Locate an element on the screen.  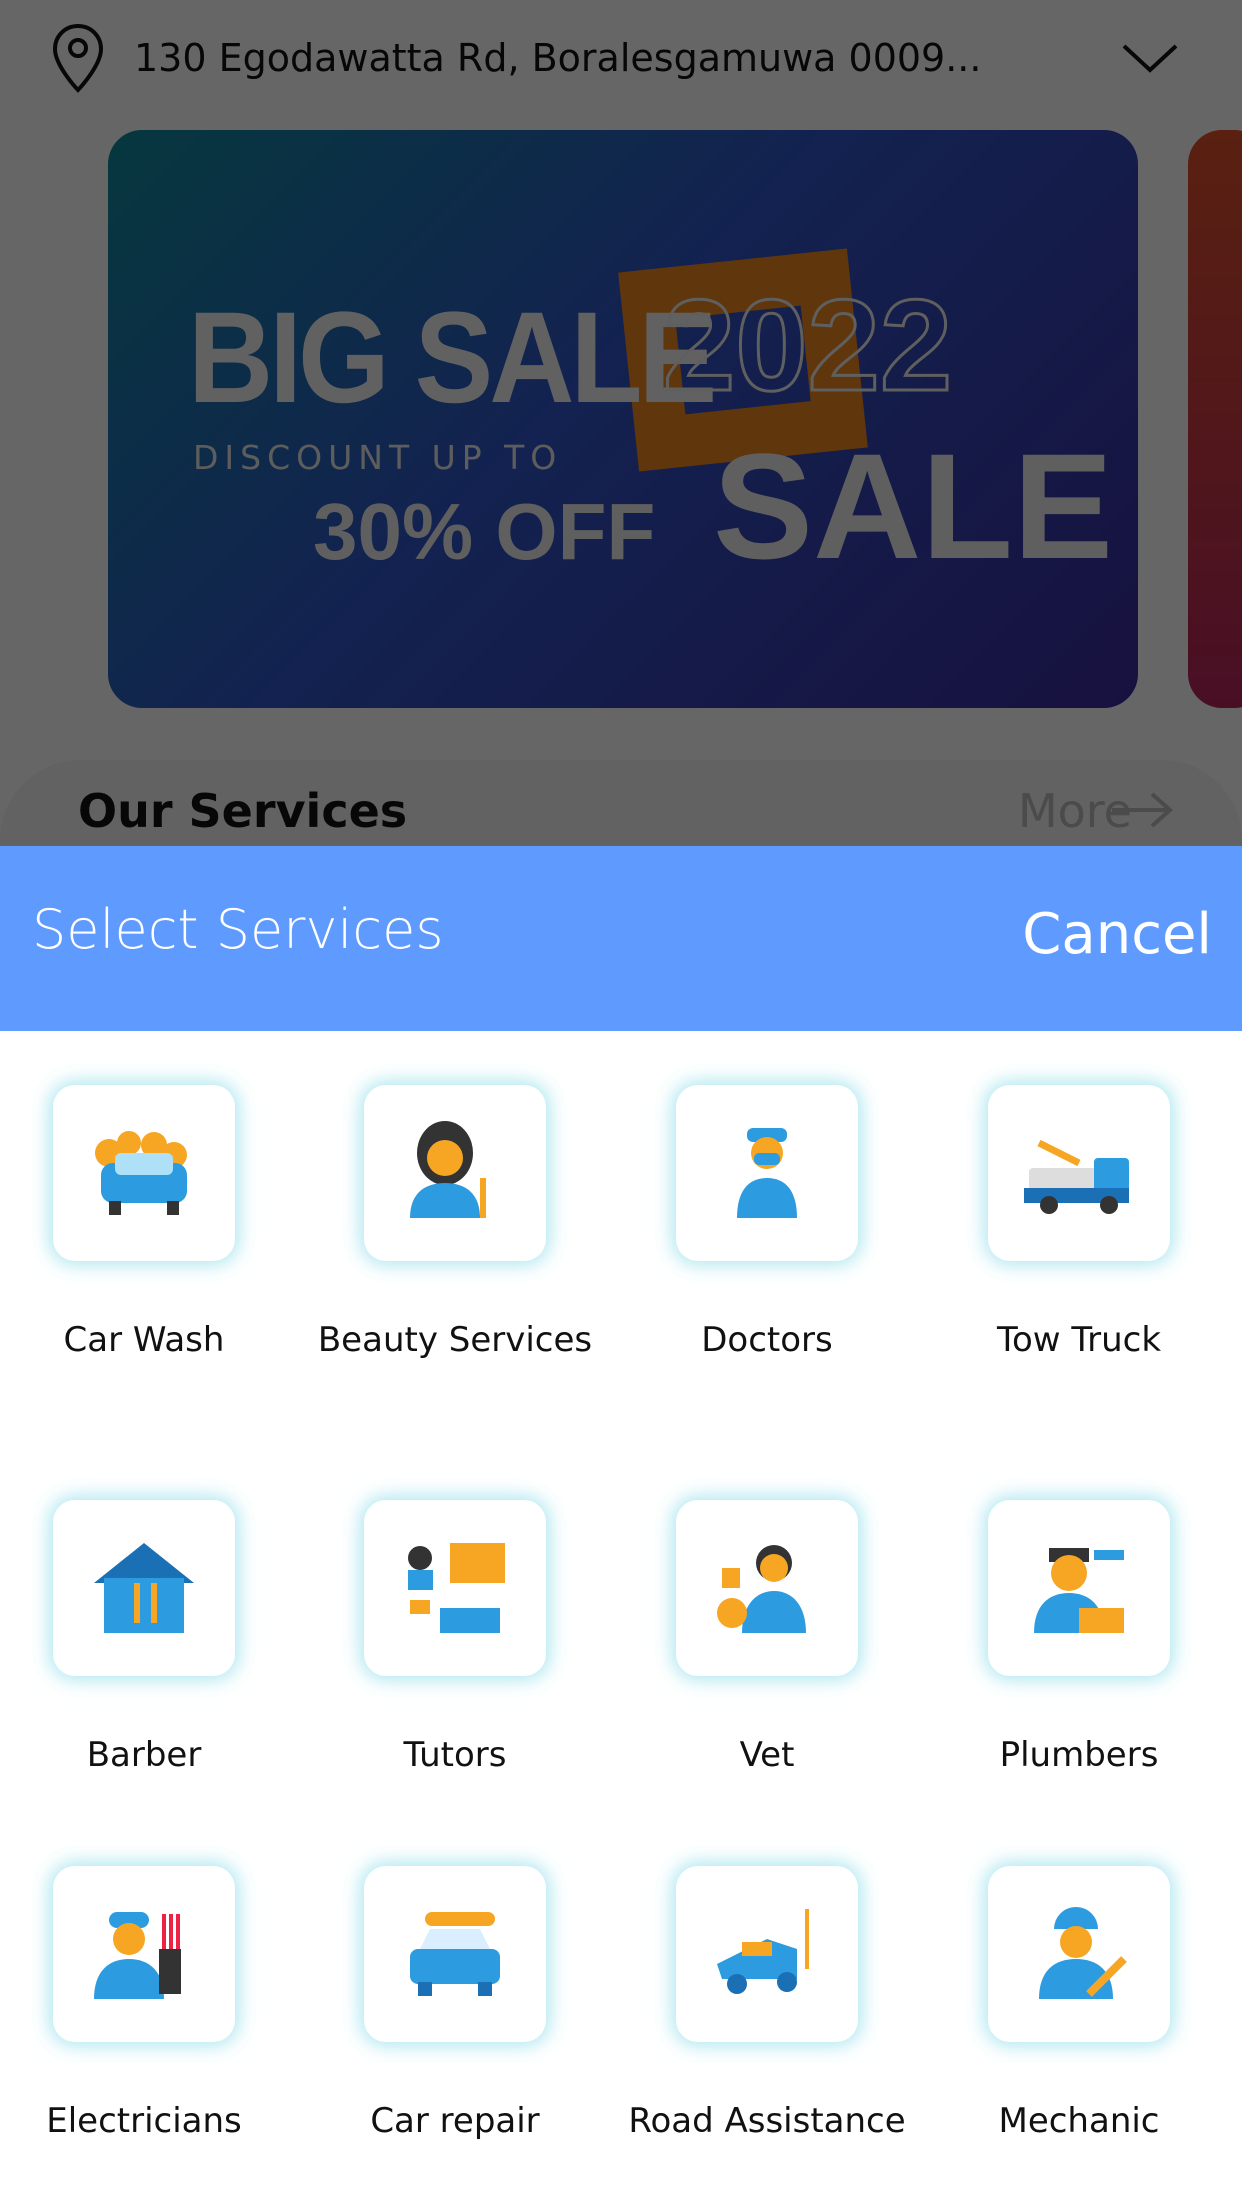
doctor-icon is located at coordinates (767, 1173).